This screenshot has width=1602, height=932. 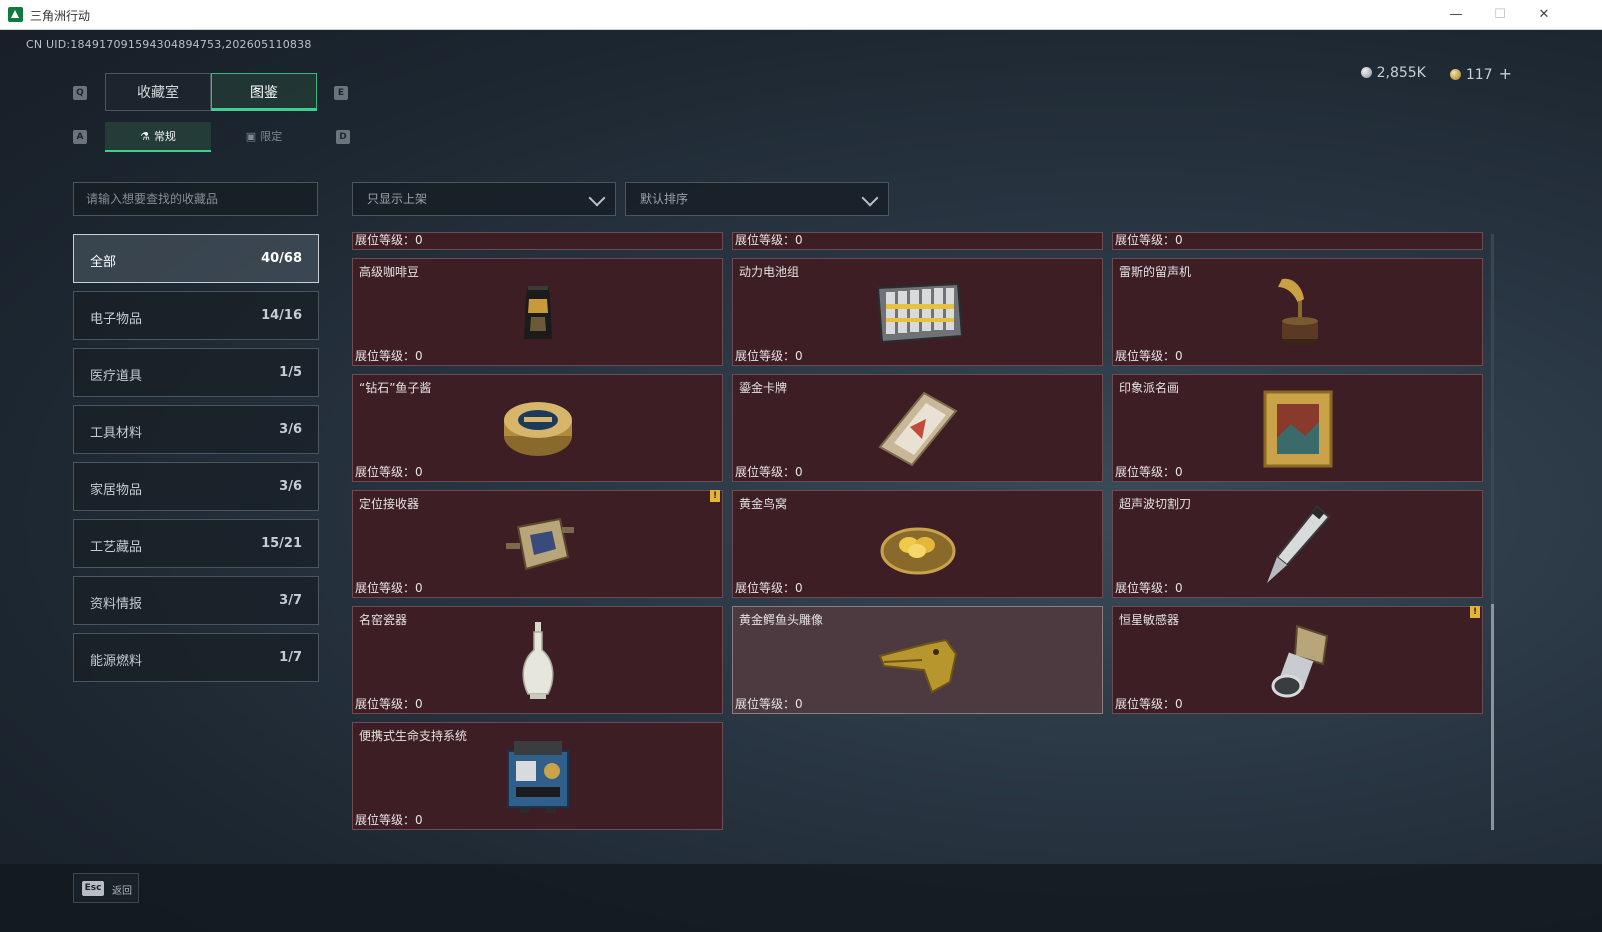 I want to click on warning-badge: !, so click(x=1475, y=612).